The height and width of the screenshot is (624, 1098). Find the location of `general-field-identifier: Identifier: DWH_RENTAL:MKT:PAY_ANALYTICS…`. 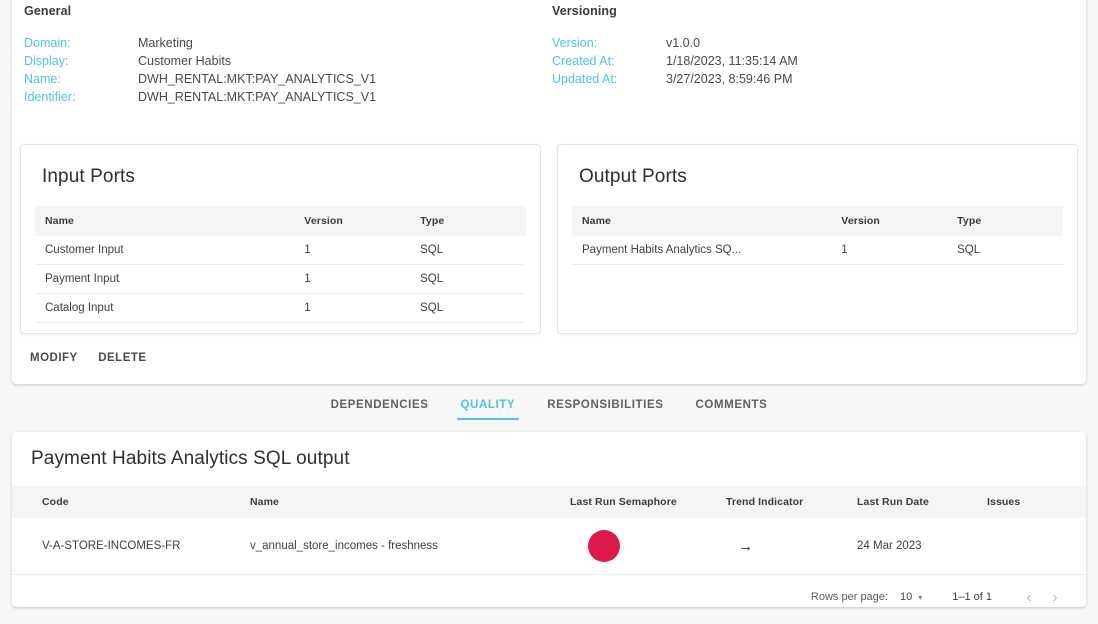

general-field-identifier: Identifier: DWH_RENTAL:MKT:PAY_ANALYTICS… is located at coordinates (200, 97).